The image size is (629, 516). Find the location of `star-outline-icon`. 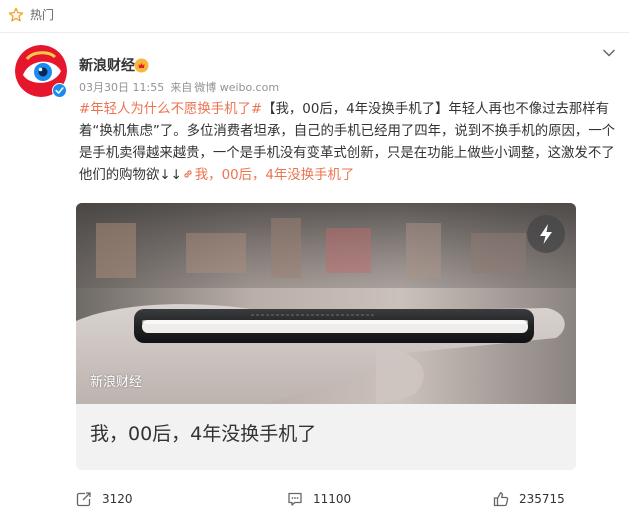

star-outline-icon is located at coordinates (16, 14).